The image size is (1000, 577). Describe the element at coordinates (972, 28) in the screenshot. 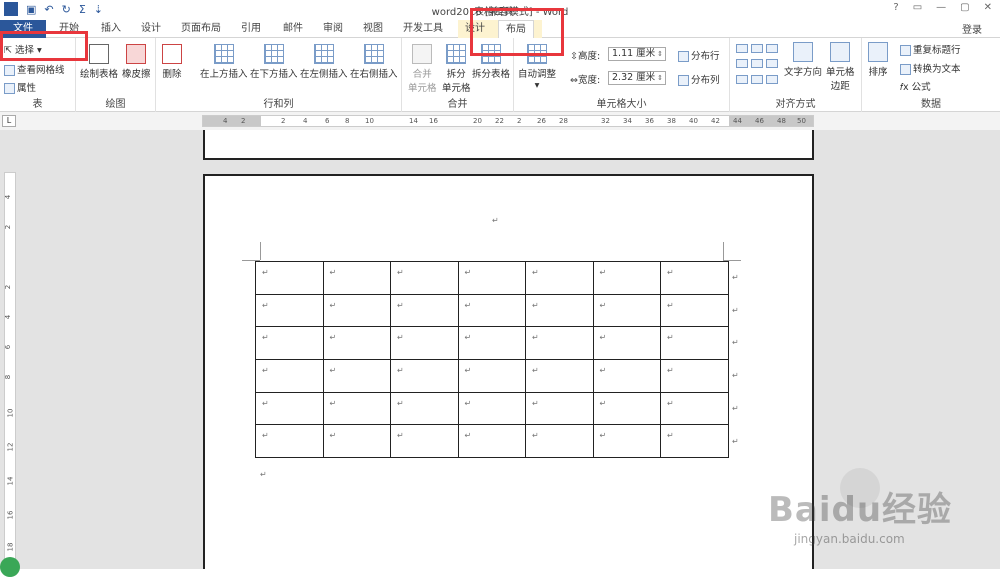

I see `sign-in-link: 登录` at that location.